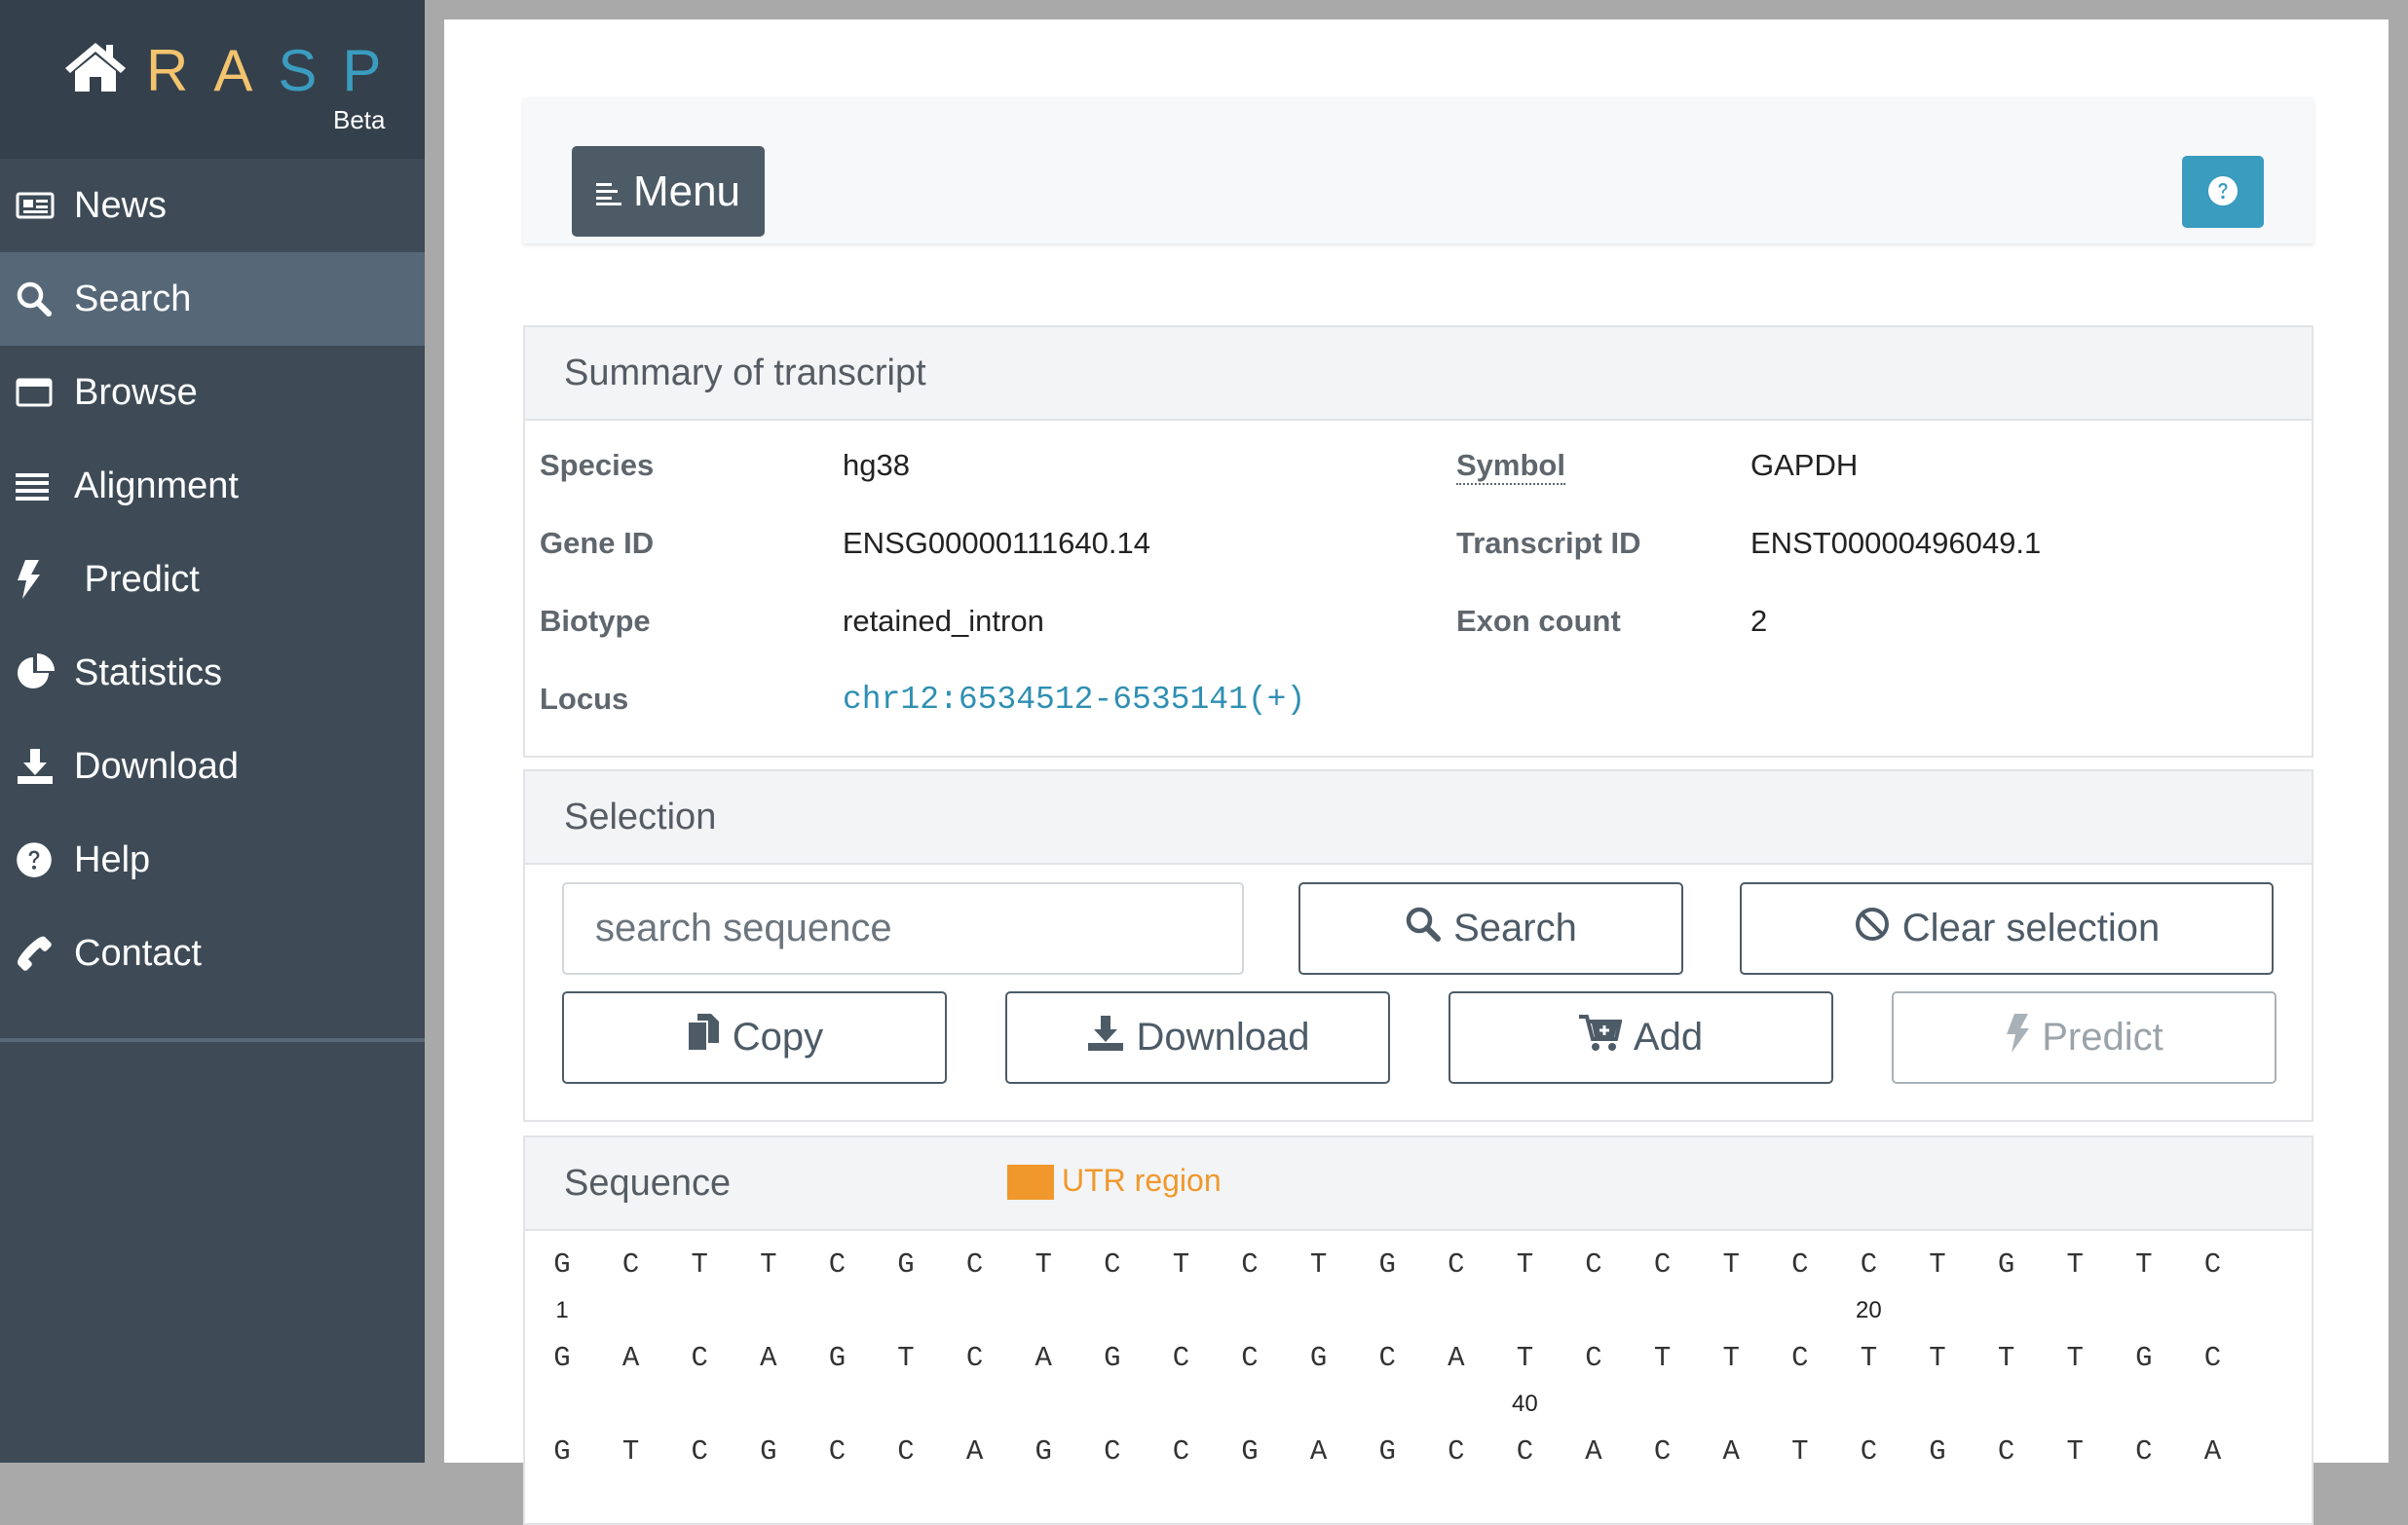  Describe the element at coordinates (95, 68) in the screenshot. I see `home-icon` at that location.